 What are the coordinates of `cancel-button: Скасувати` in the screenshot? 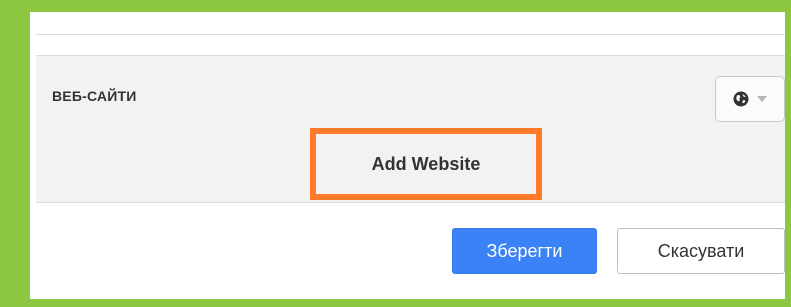 It's located at (701, 251).